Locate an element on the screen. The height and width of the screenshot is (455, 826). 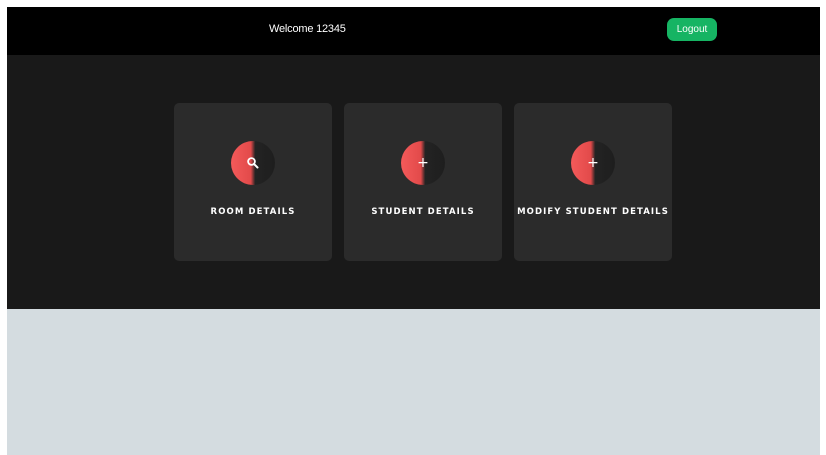
modify-student-details-card: + MODIFY STUDENT DETAILS is located at coordinates (593, 182).